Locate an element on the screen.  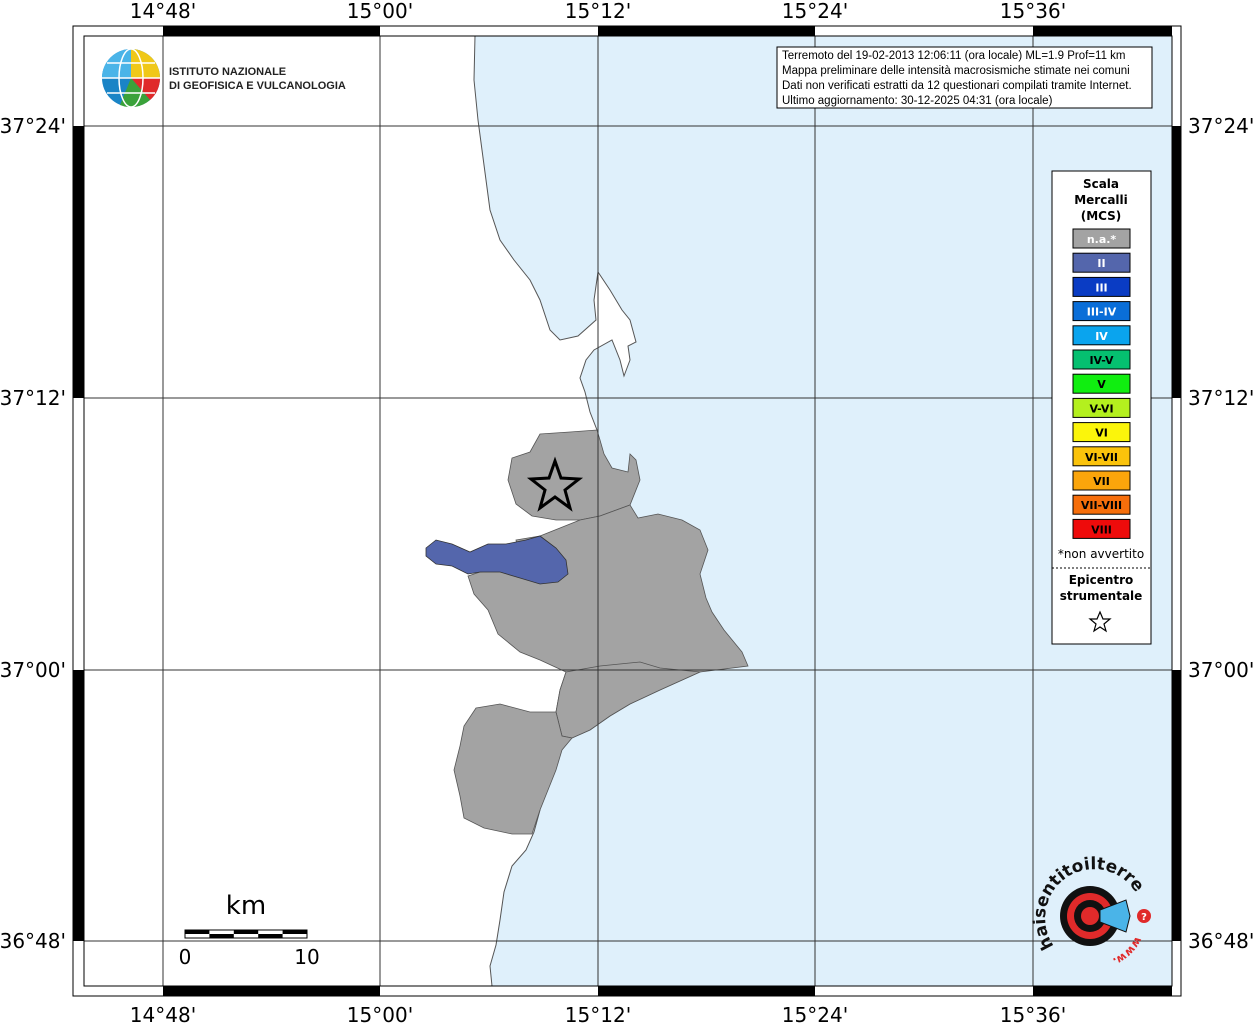
legend-label-0: n.a.* is located at coordinates (1102, 239).